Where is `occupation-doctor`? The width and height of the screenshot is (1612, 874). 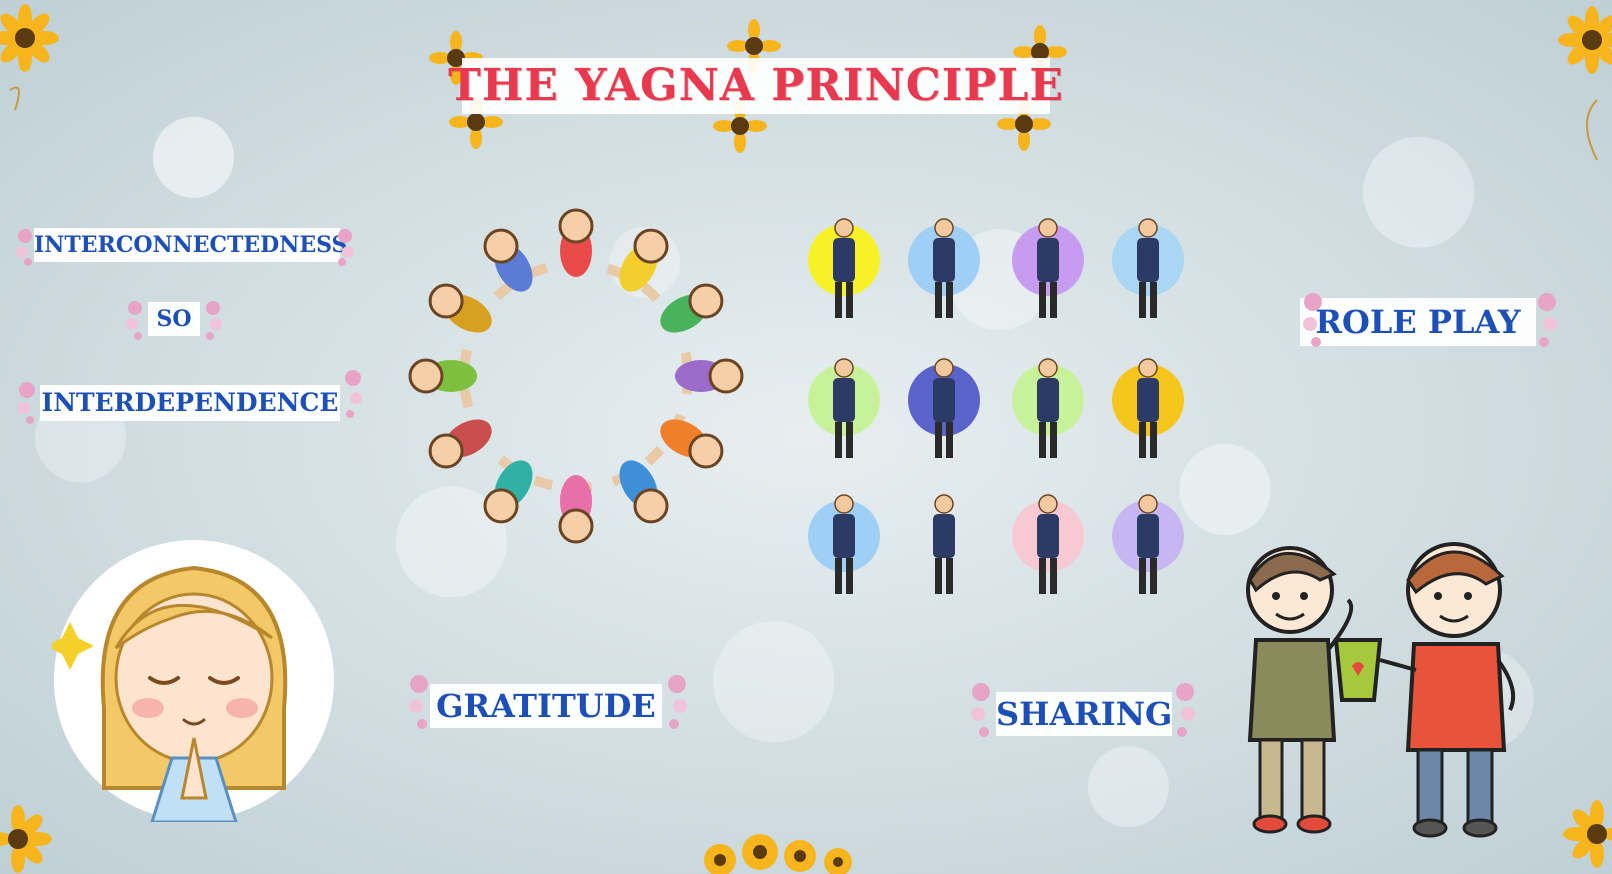
occupation-doctor is located at coordinates (844, 547).